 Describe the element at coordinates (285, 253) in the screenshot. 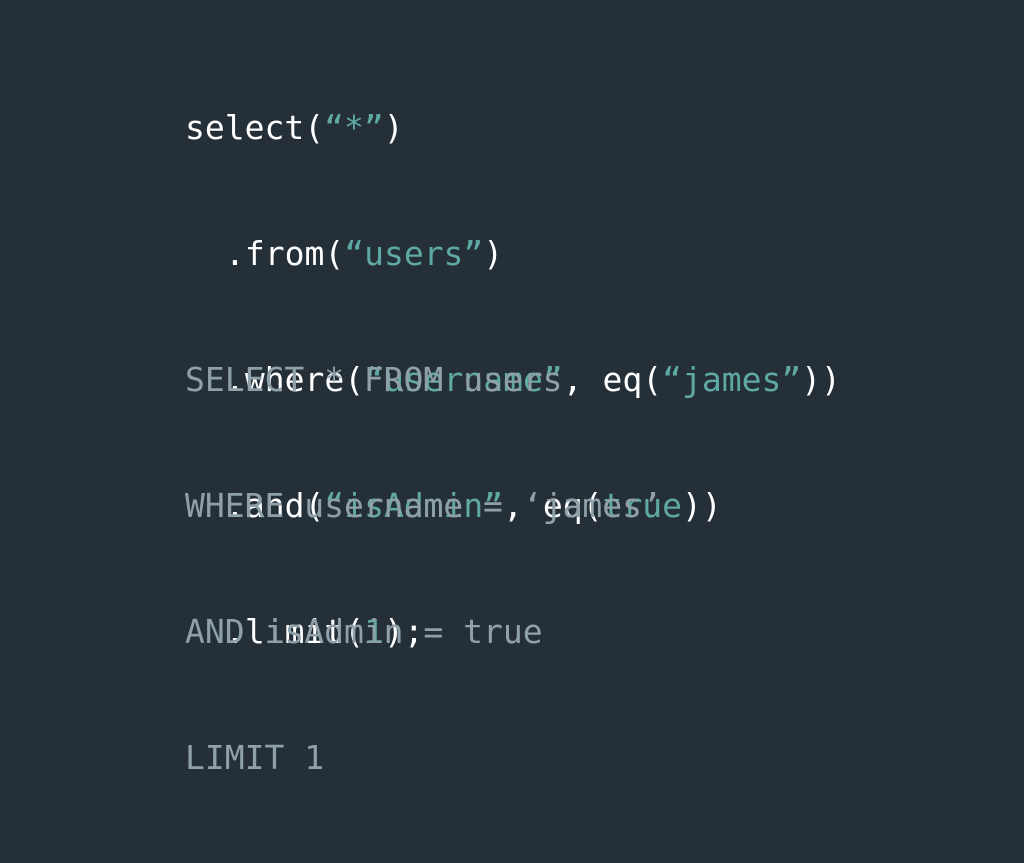

I see `code-token: .from(` at that location.